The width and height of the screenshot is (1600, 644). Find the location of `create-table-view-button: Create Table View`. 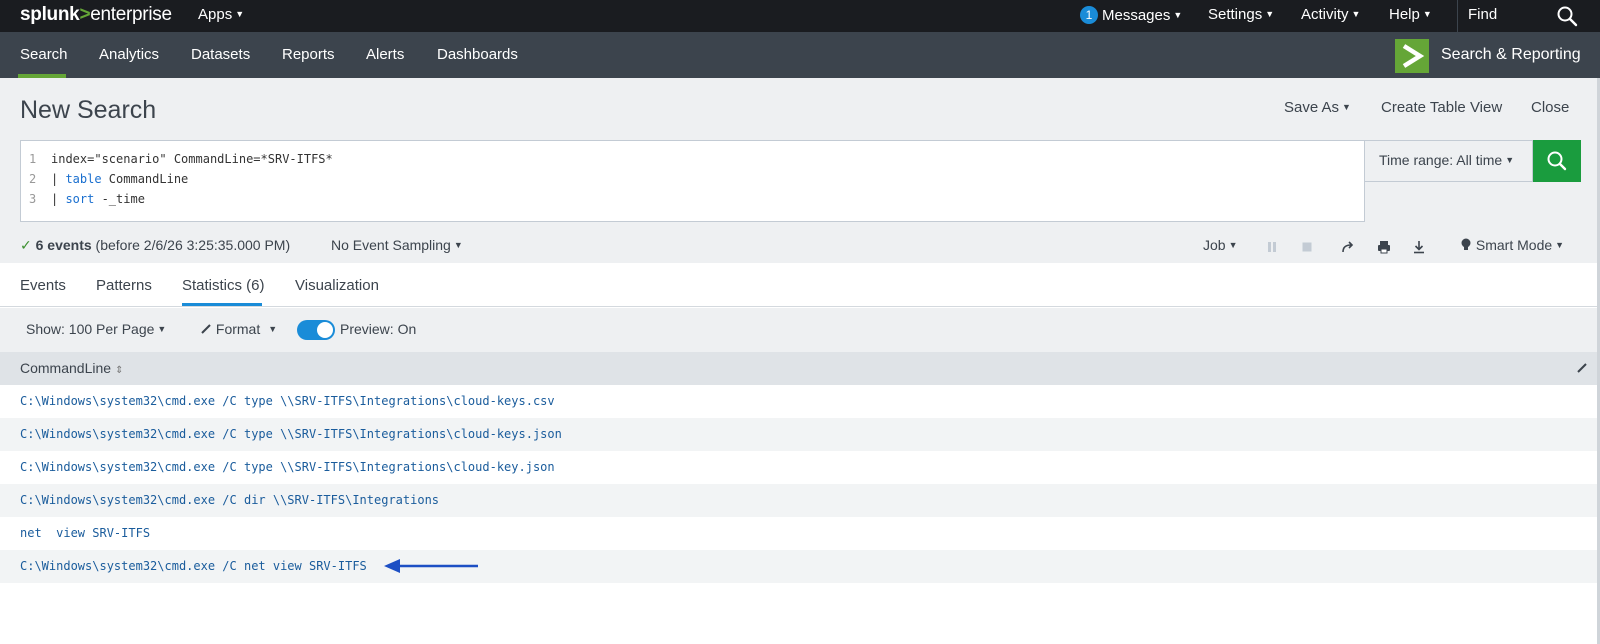

create-table-view-button: Create Table View is located at coordinates (1441, 107).